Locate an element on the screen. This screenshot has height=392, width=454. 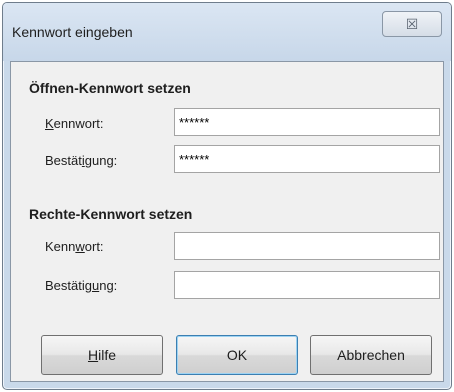
edit-password-confirm-input is located at coordinates (307, 285).